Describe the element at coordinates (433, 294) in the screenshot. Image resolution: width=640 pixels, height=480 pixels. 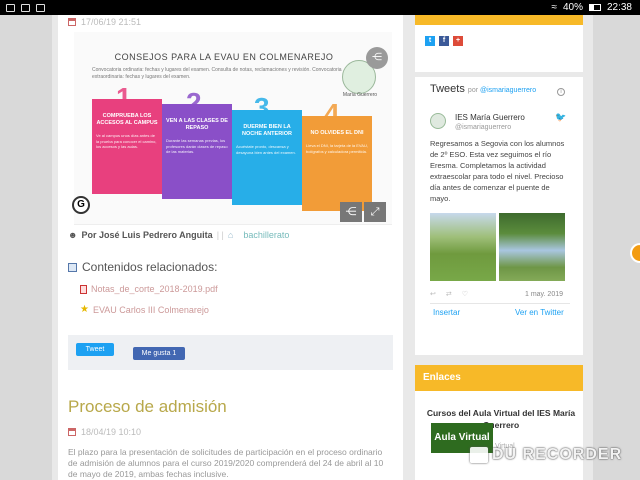
I see `reply-icon: ↩` at that location.